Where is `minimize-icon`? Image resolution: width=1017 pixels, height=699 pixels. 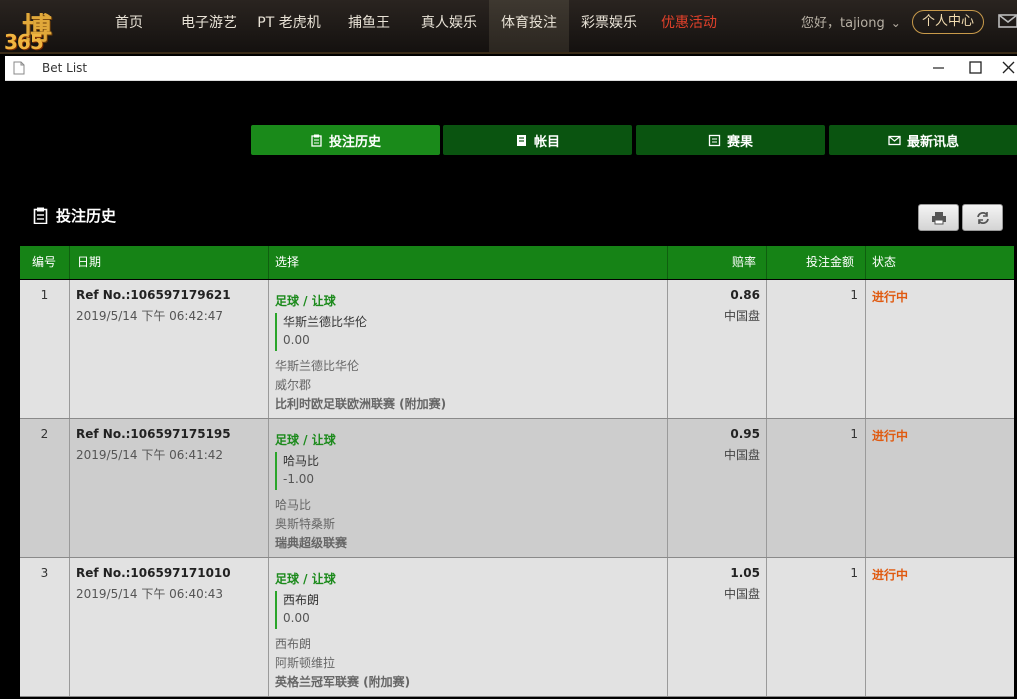
minimize-icon is located at coordinates (938, 68).